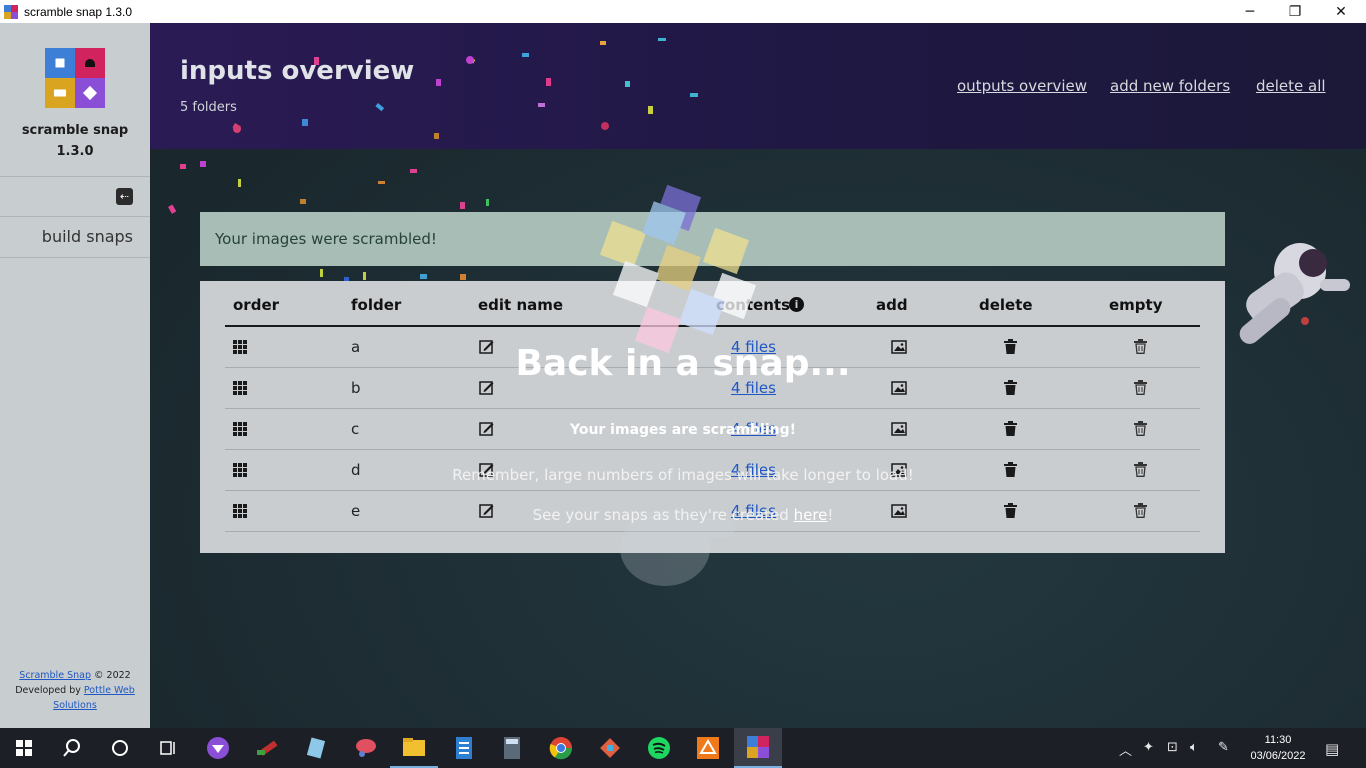 The height and width of the screenshot is (768, 1366). I want to click on document-icon, so click(464, 748).